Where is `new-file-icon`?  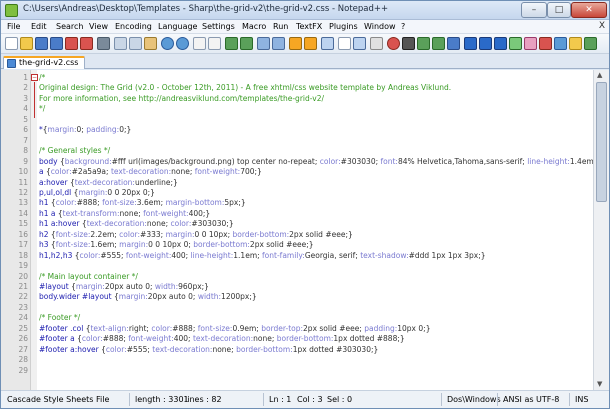 new-file-icon is located at coordinates (11, 43).